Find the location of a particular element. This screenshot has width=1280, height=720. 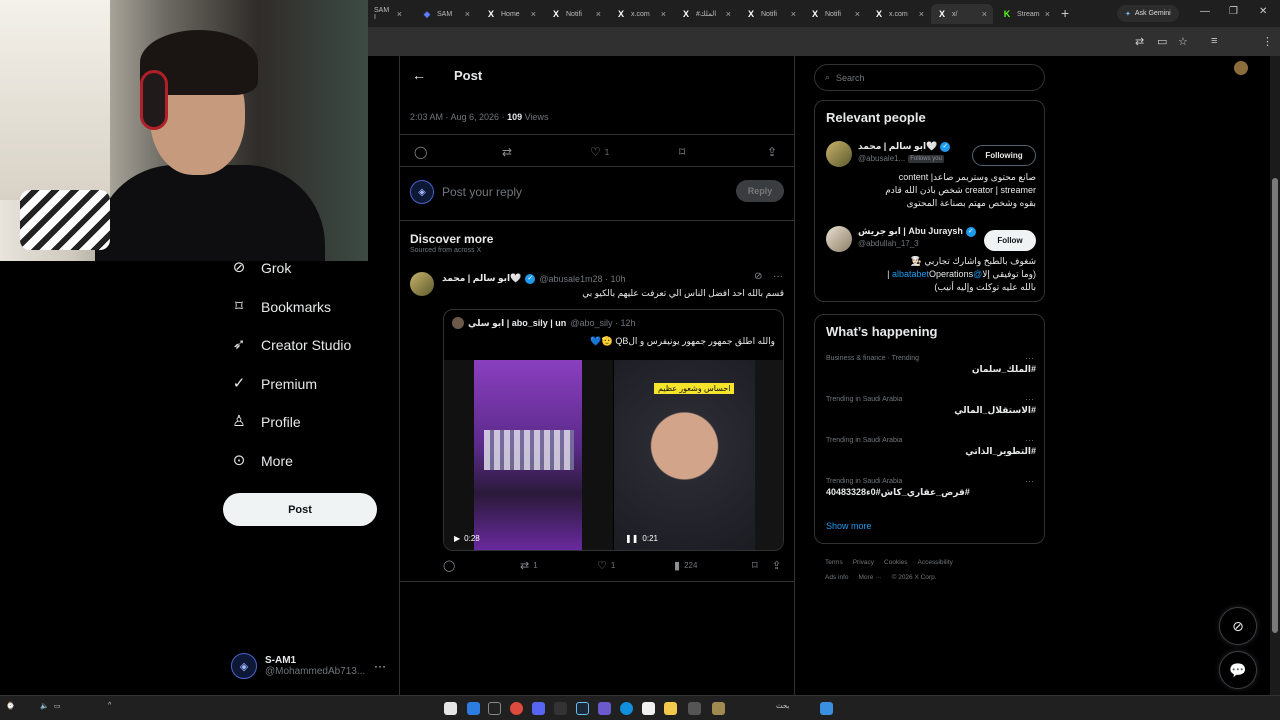

media-controls-icon: ≡ is located at coordinates (1214, 41).